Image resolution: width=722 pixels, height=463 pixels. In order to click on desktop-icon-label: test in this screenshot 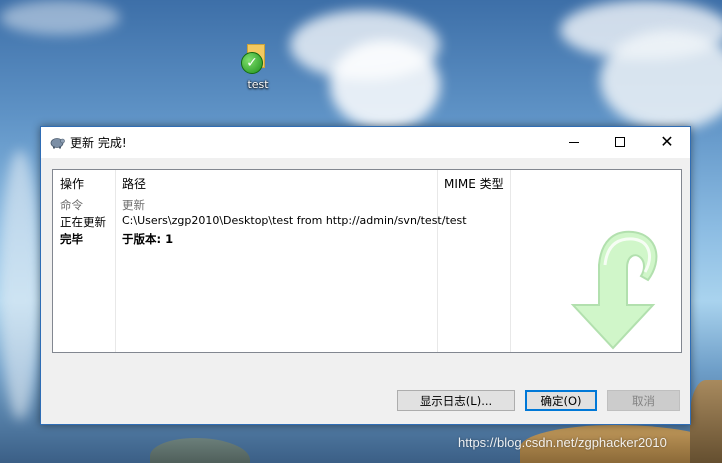, I will do `click(258, 84)`.